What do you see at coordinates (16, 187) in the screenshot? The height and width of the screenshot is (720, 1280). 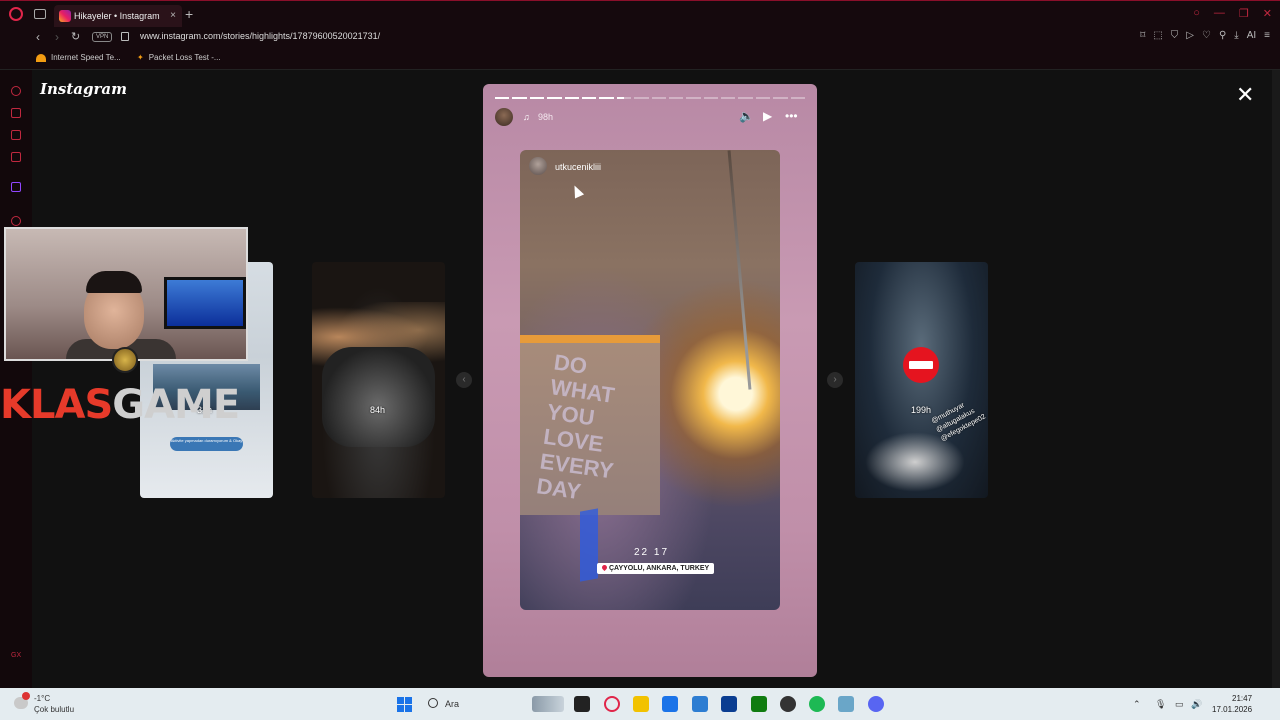 I see `twitch-icon` at bounding box center [16, 187].